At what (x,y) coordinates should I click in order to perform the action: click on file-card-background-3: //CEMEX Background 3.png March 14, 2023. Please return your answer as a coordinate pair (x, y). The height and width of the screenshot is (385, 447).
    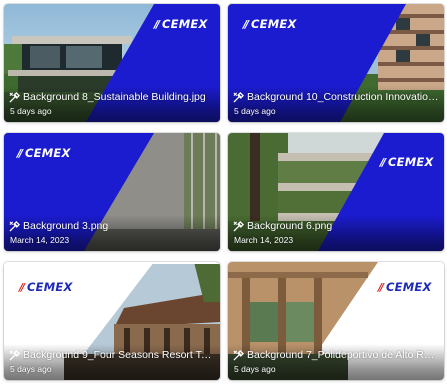
    Looking at the image, I should click on (112, 192).